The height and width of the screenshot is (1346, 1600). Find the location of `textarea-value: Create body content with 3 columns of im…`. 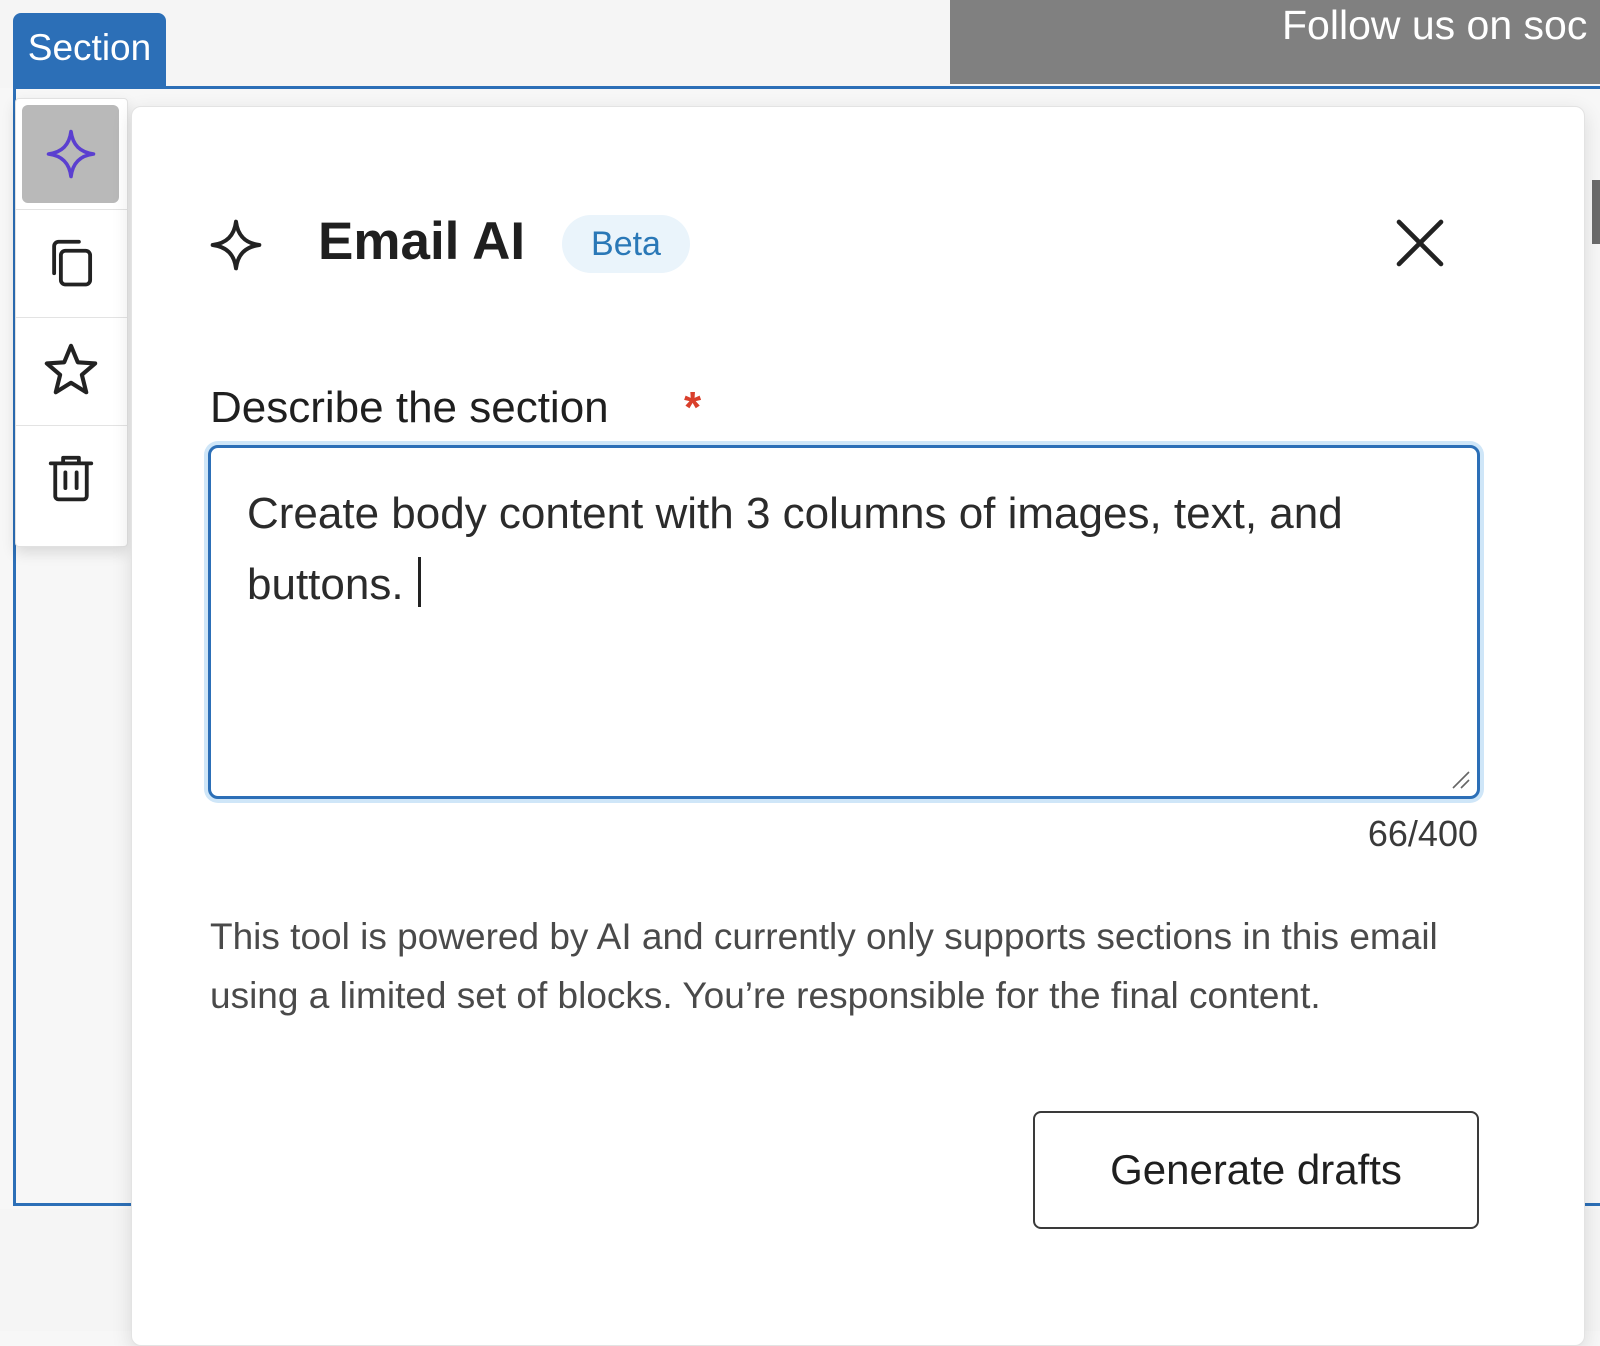

textarea-value: Create body content with 3 columns of im… is located at coordinates (795, 549).